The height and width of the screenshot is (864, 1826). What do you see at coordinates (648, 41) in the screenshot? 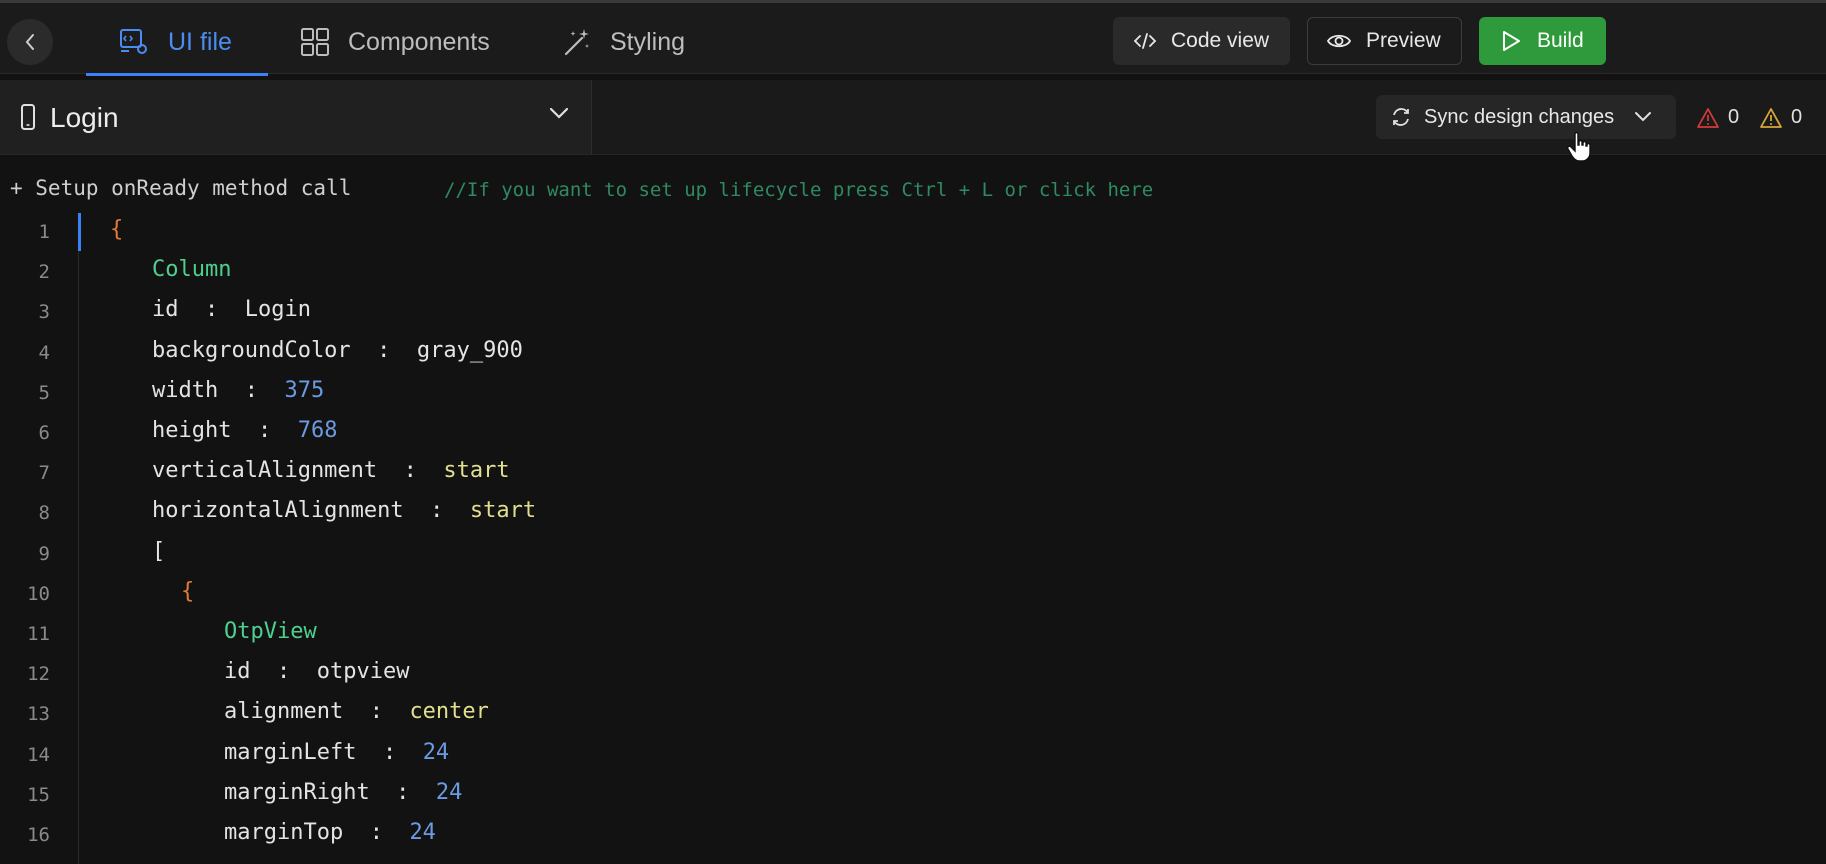
I see `tab-label: Styling` at bounding box center [648, 41].